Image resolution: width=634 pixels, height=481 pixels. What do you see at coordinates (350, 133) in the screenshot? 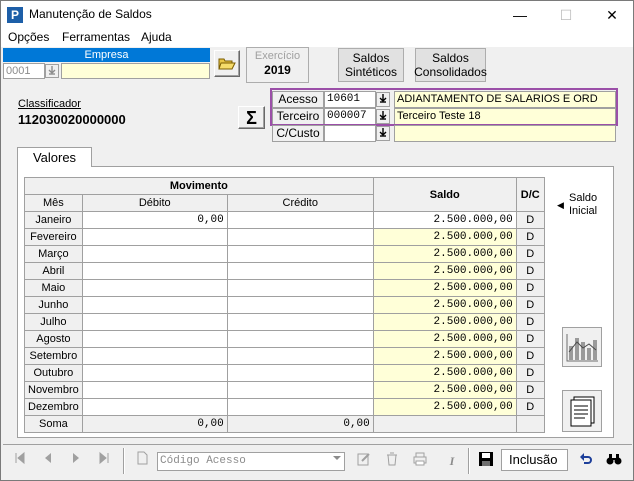
I see `ccusto-code-field` at bounding box center [350, 133].